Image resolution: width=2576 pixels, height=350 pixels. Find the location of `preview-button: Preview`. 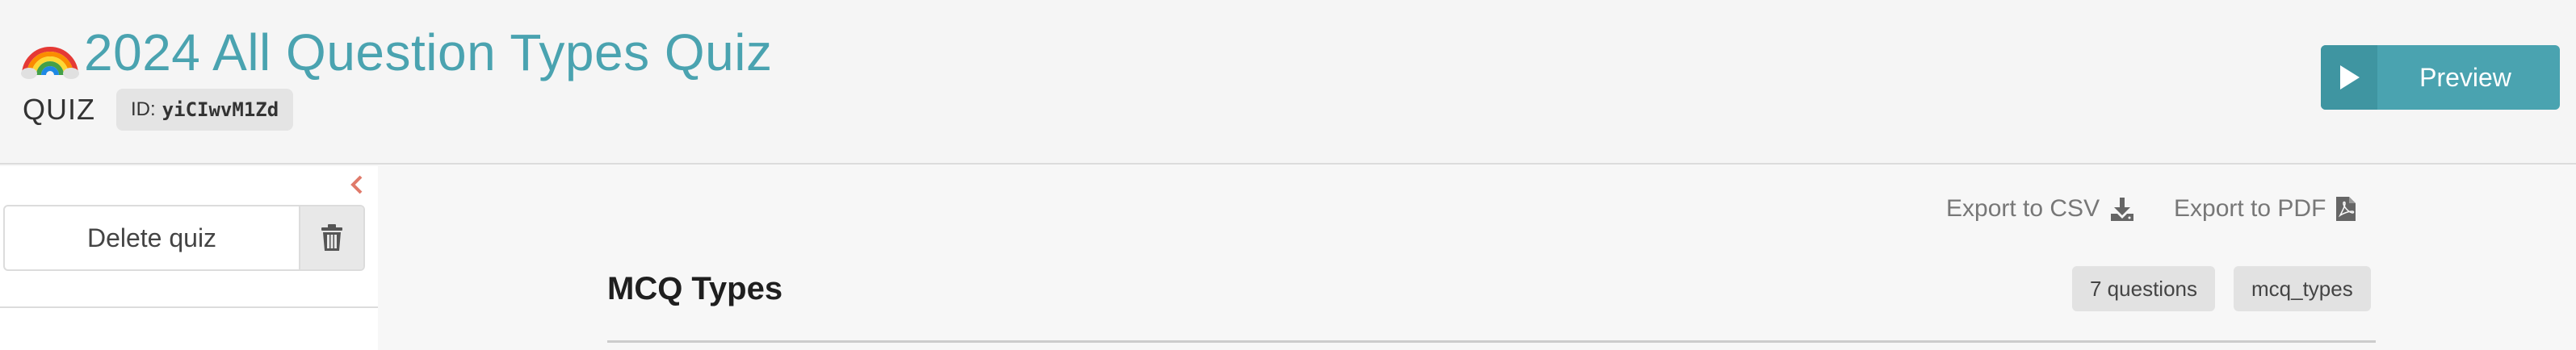

preview-button: Preview is located at coordinates (2440, 77).